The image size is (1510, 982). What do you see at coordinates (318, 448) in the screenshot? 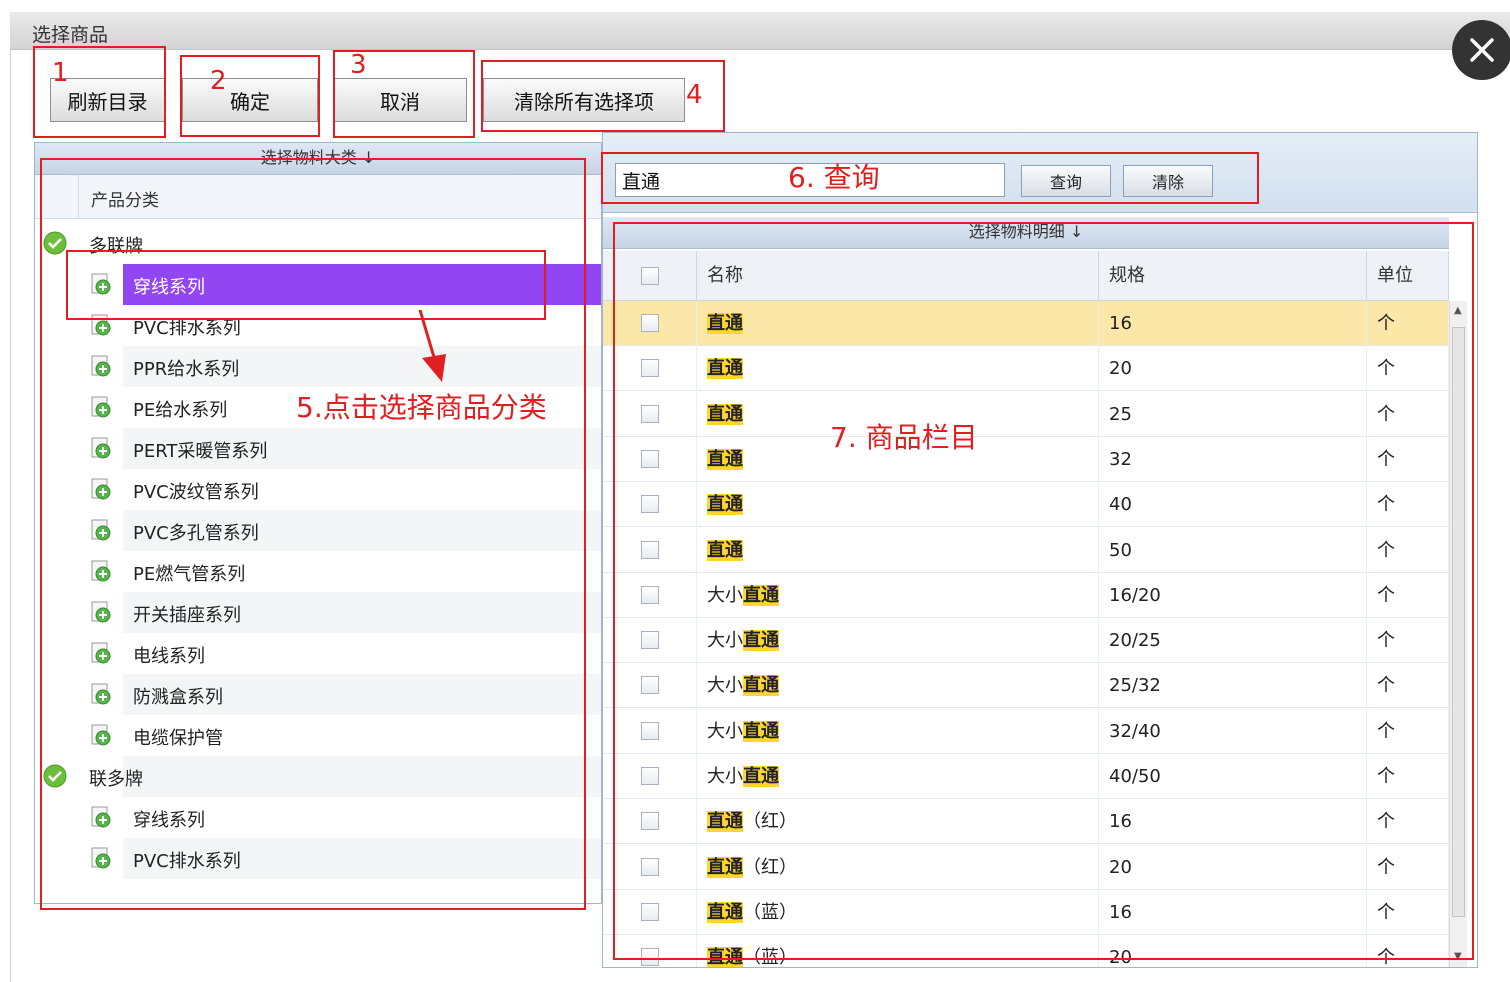
I see `tree-item: PERT采暖管系列` at bounding box center [318, 448].